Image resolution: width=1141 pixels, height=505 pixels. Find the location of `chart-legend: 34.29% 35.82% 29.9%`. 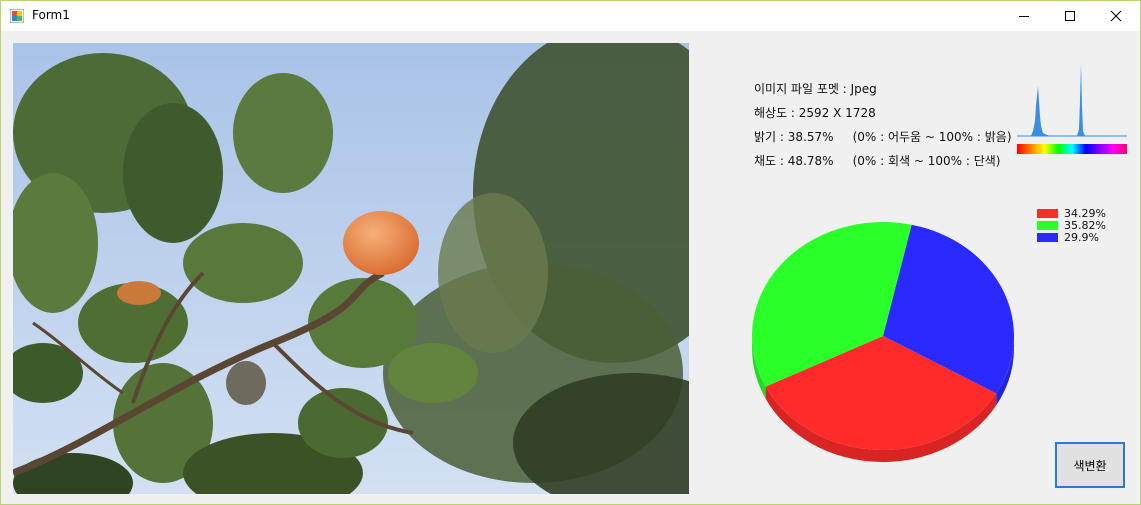

chart-legend: 34.29% 35.82% 29.9% is located at coordinates (1071, 225).